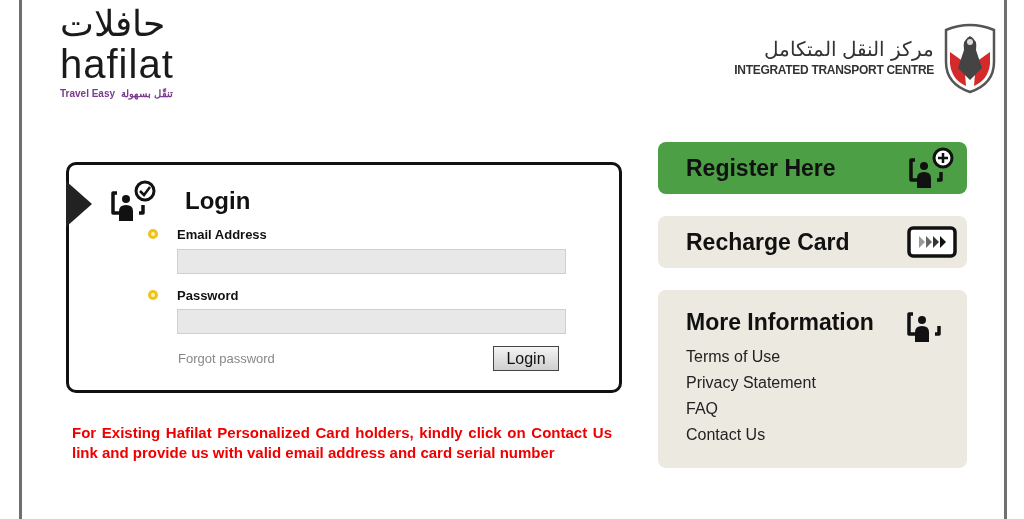 Image resolution: width=1024 pixels, height=519 pixels. Describe the element at coordinates (117, 64) in the screenshot. I see `logo-text: hafilat` at that location.